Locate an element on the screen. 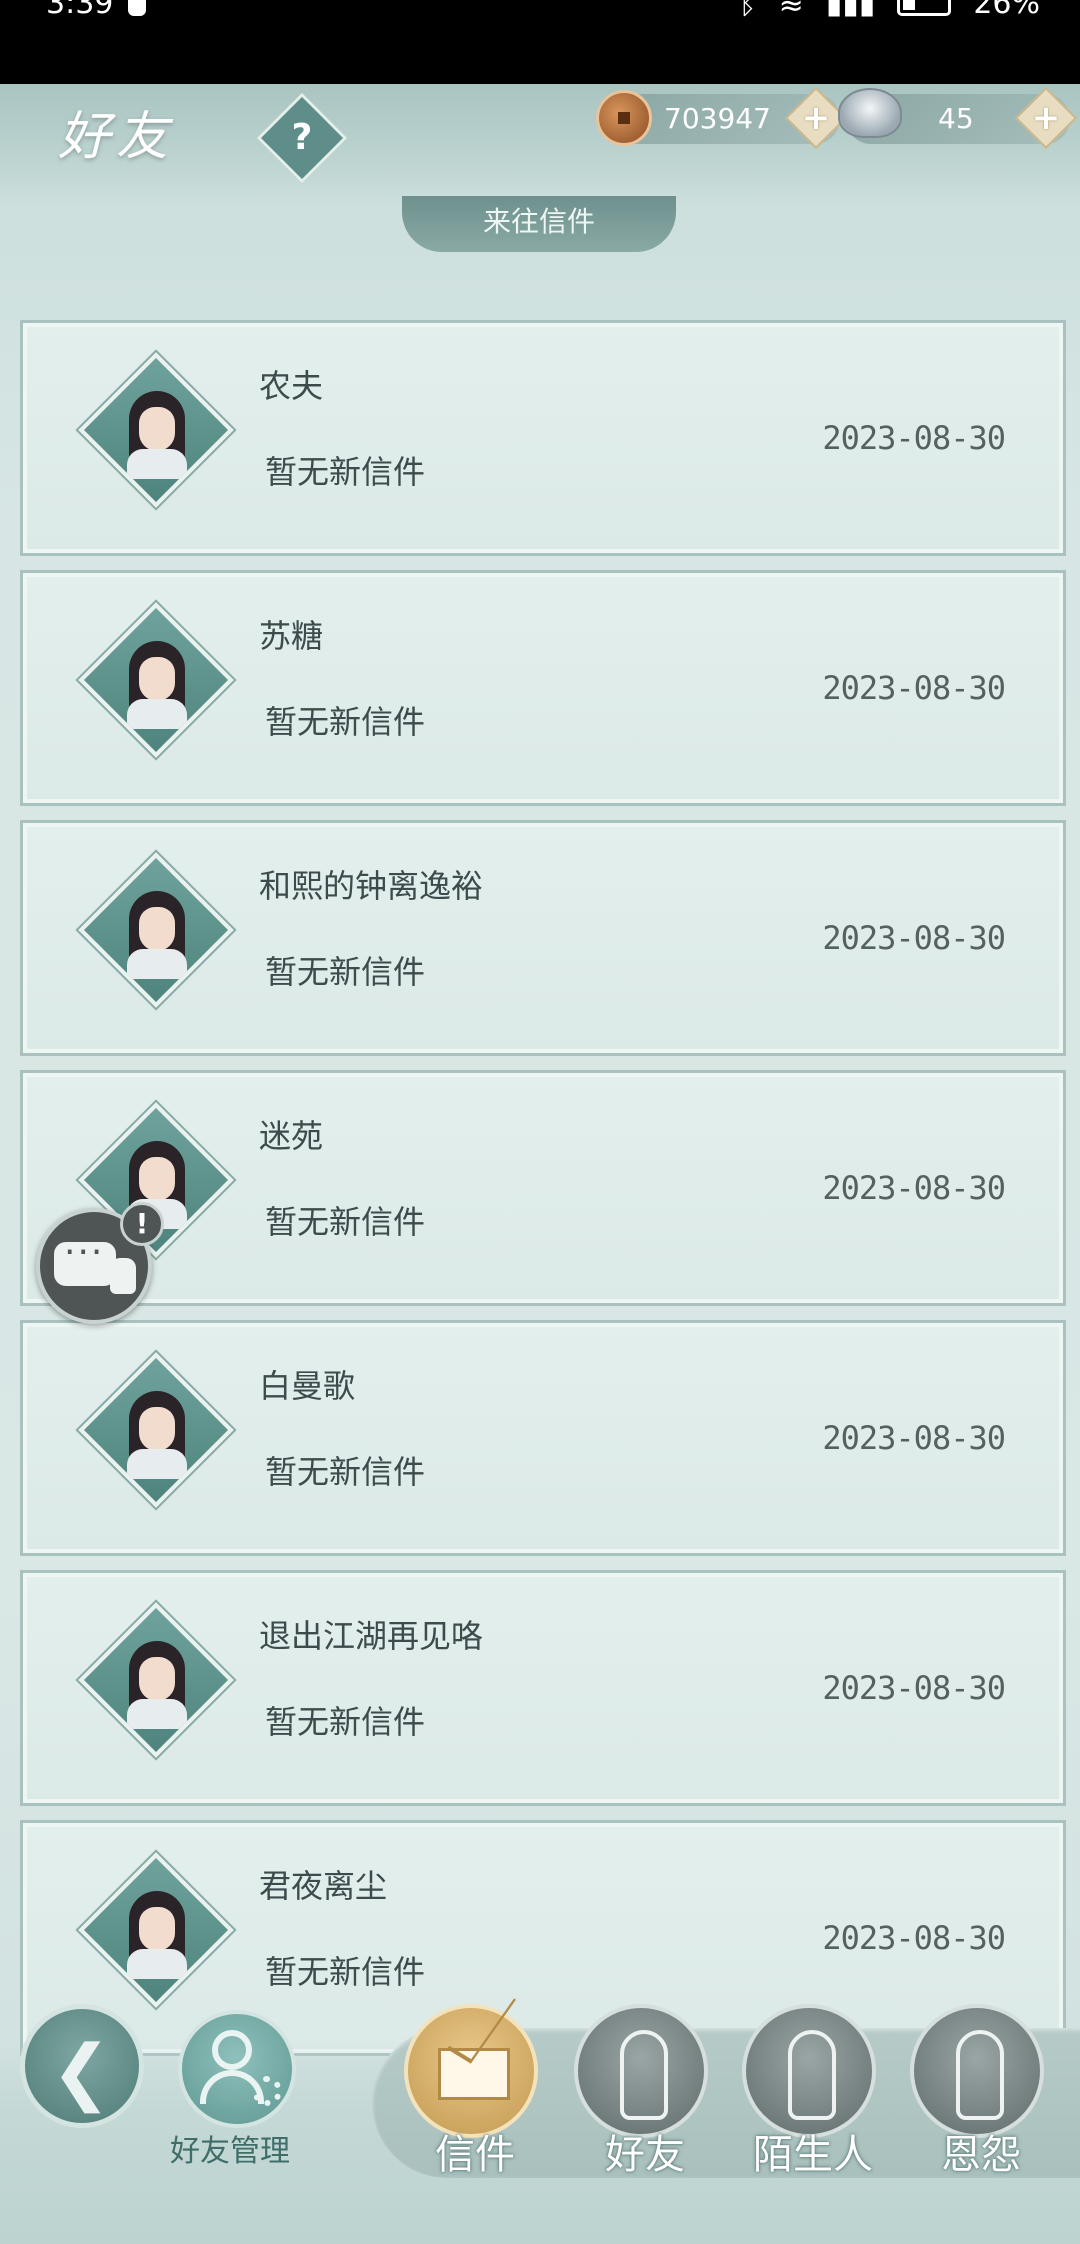  stranger-figure-icon is located at coordinates (812, 2075).